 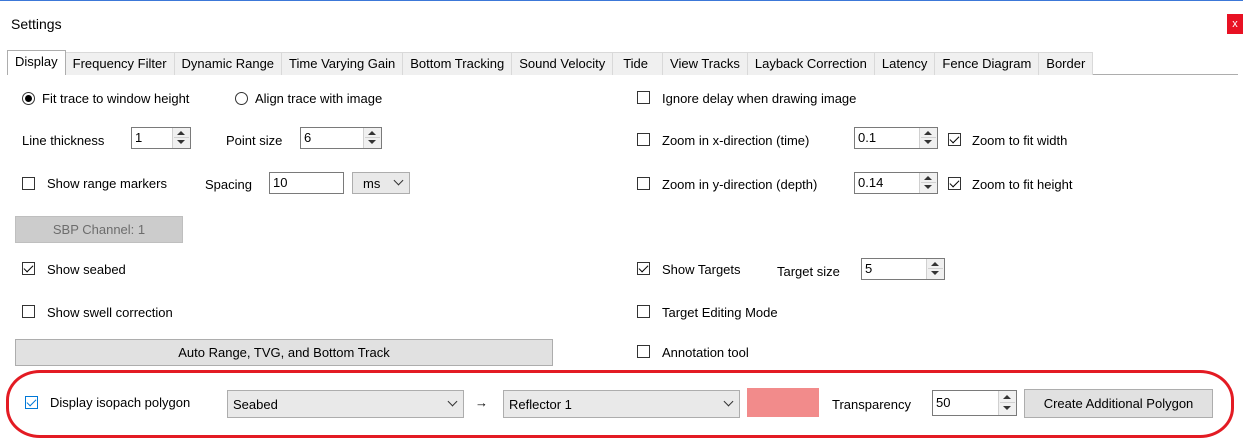 I want to click on fit-trace-label: Fit trace to window height, so click(x=116, y=98).